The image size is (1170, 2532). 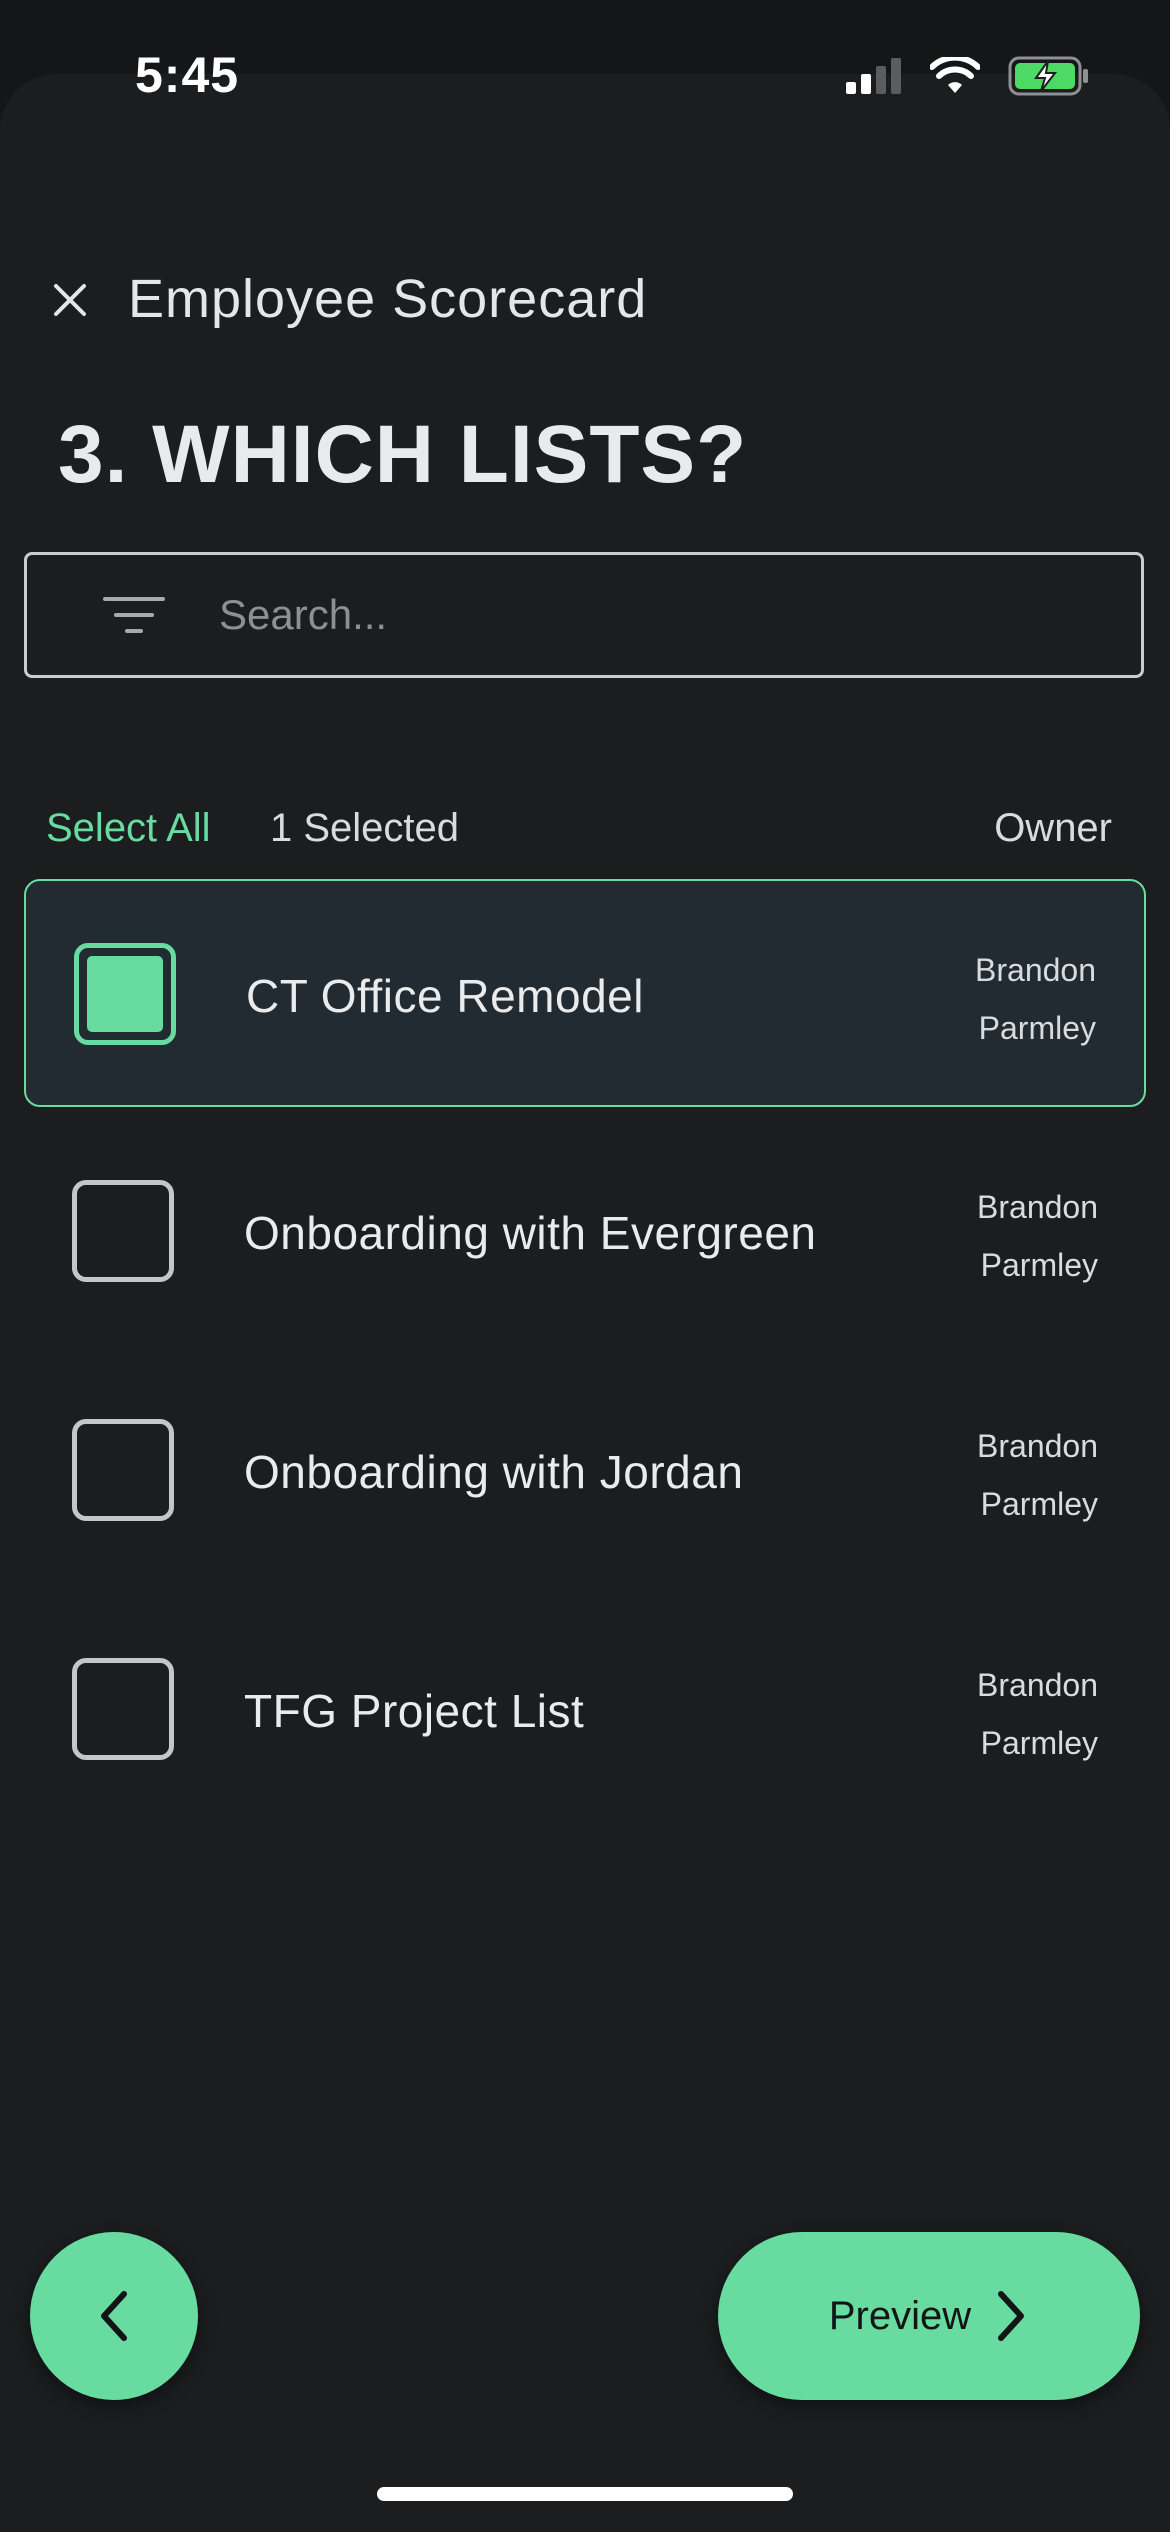 What do you see at coordinates (365, 828) in the screenshot?
I see `selected-count: 1 Selected` at bounding box center [365, 828].